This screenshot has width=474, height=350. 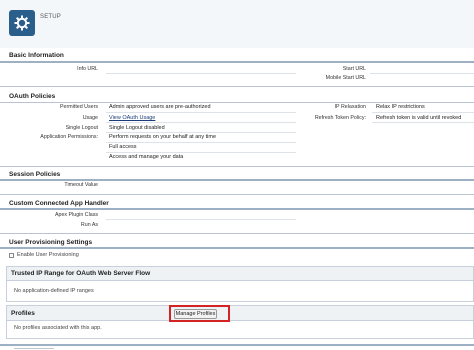 What do you see at coordinates (90, 118) in the screenshot?
I see `usage-label: Usage` at bounding box center [90, 118].